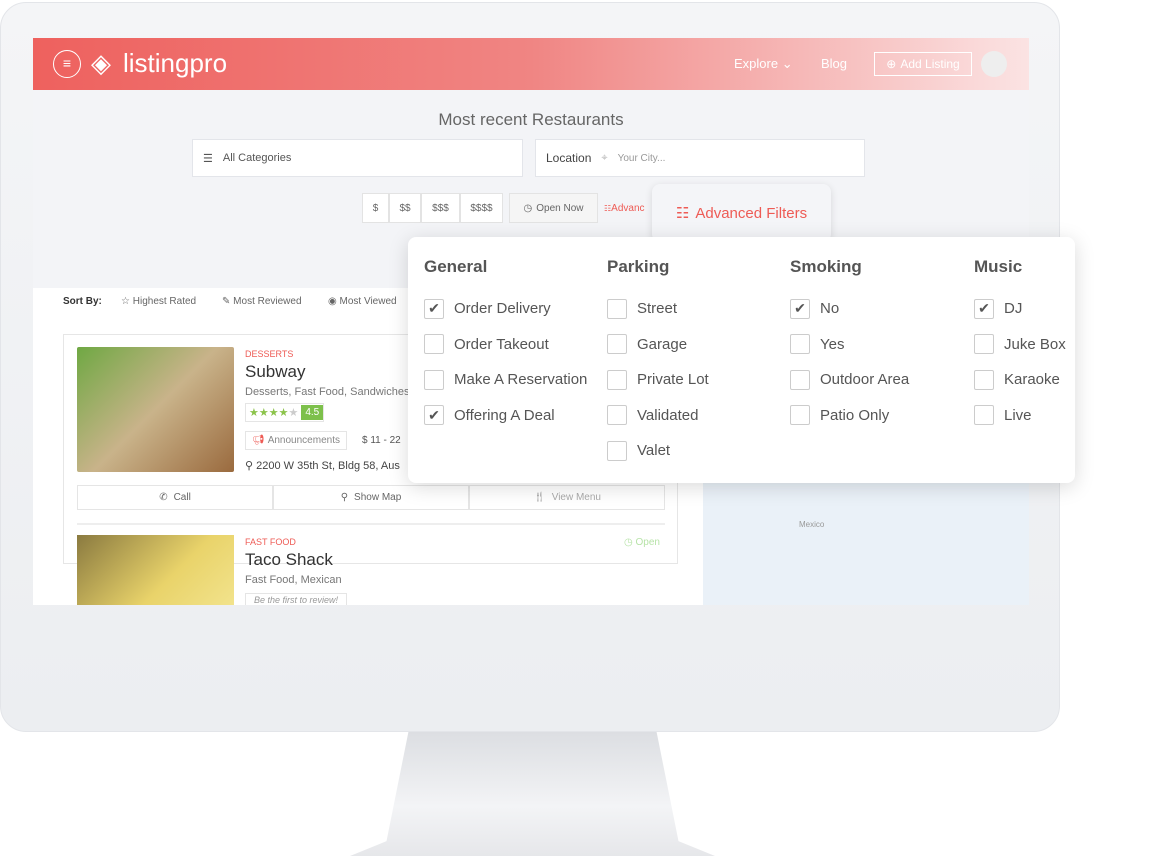 Image resolution: width=1149 pixels, height=864 pixels. What do you see at coordinates (560, 208) in the screenshot?
I see `open-now-label: Open Now` at bounding box center [560, 208].